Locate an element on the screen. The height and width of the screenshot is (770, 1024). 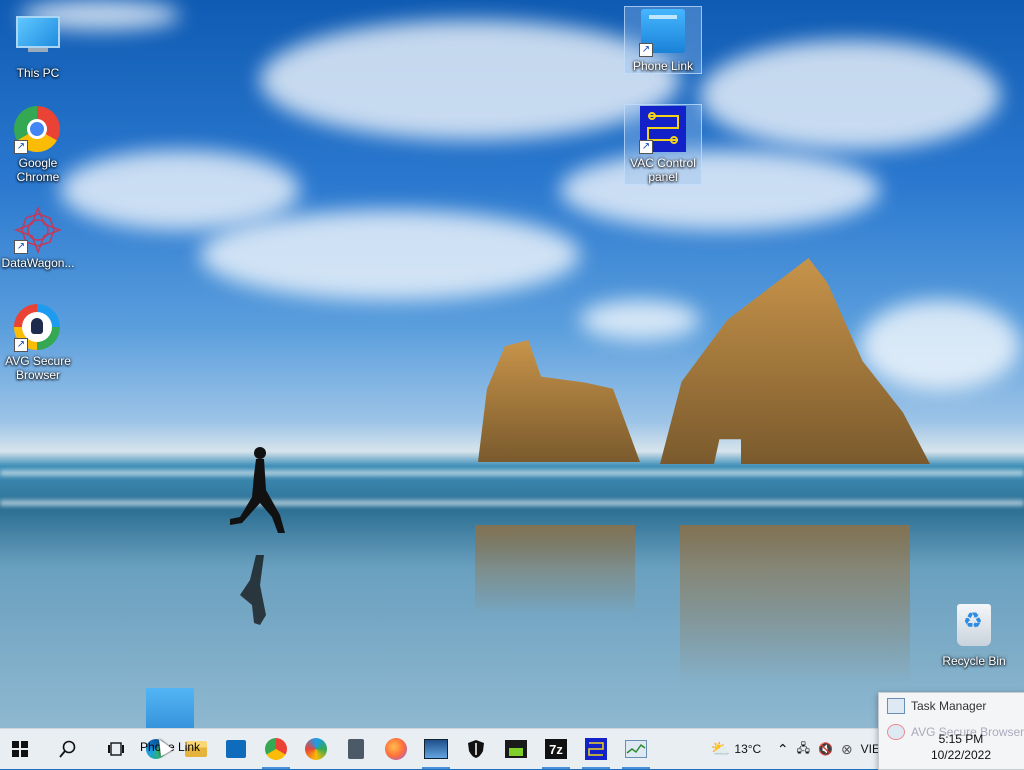
taskbar-clock: 5:15 PM 10/22/2022 is located at coordinates (961, 747).